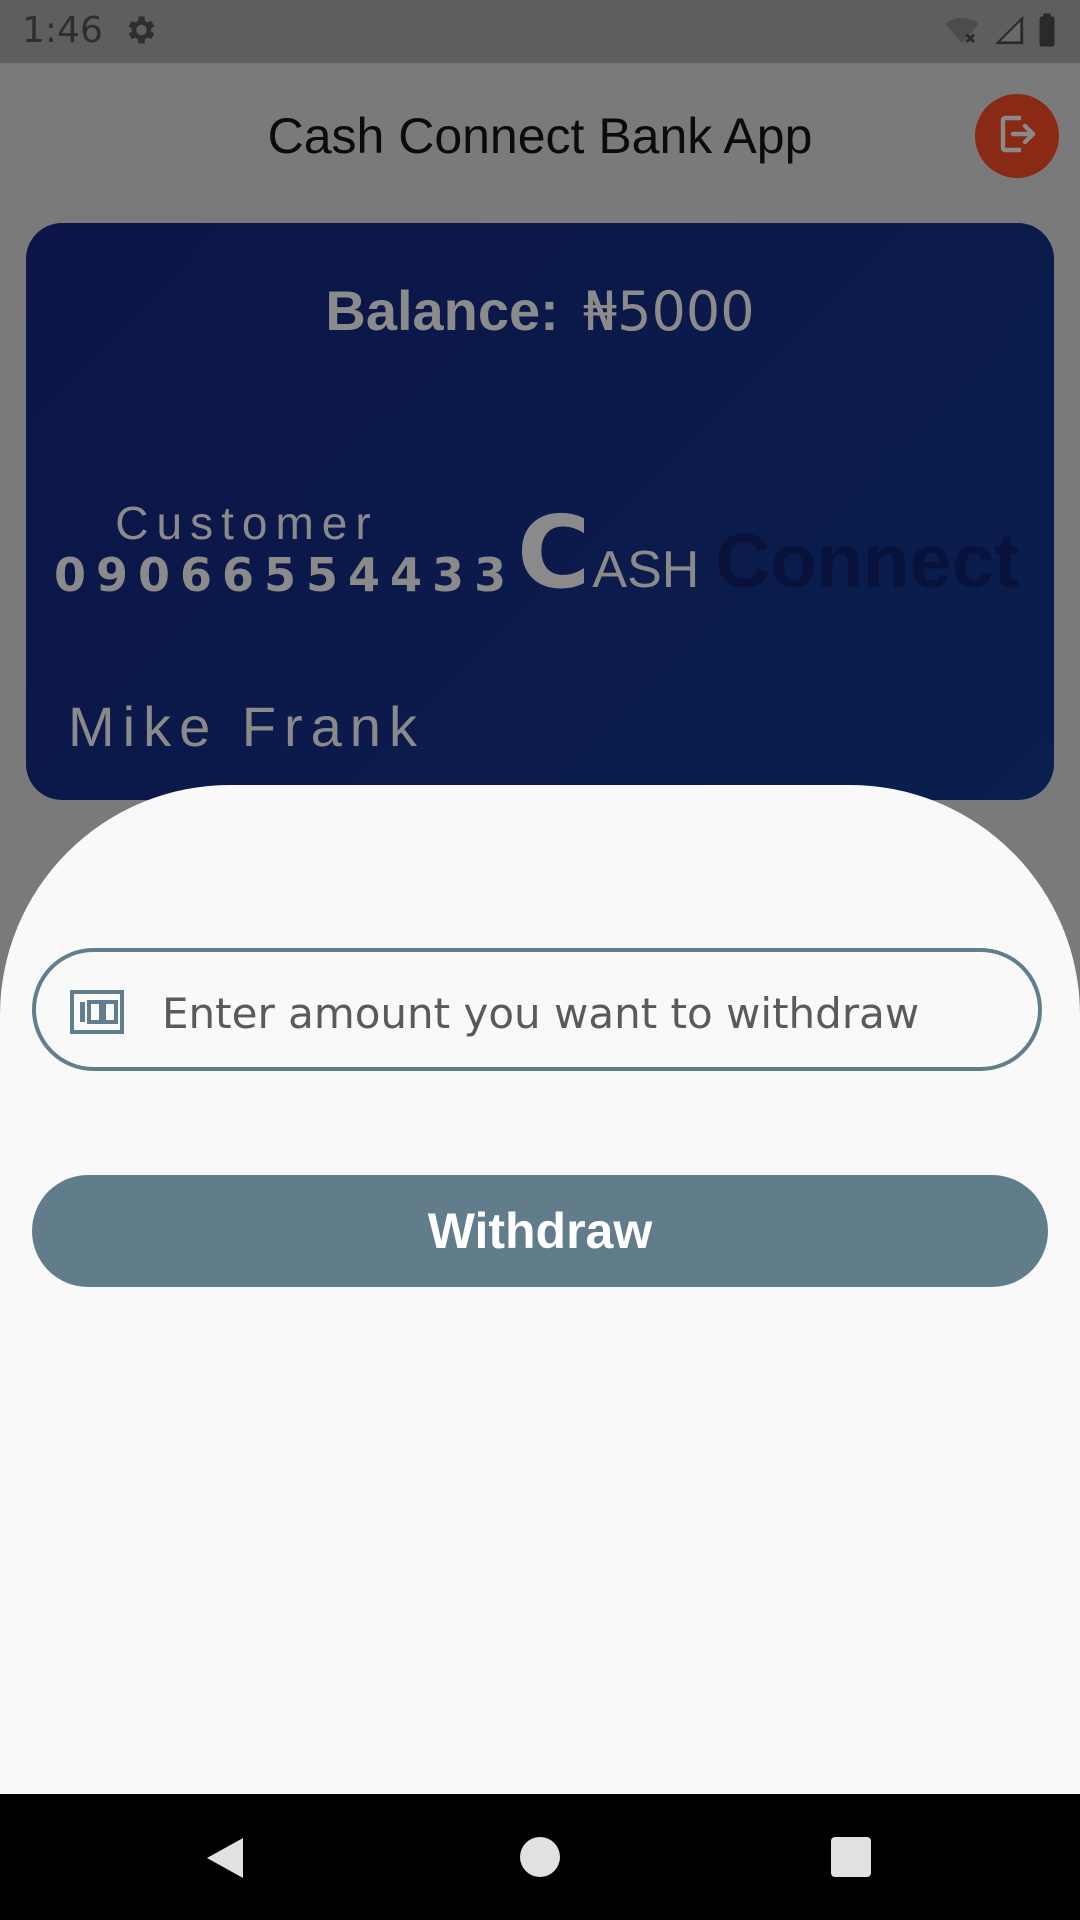  Describe the element at coordinates (668, 311) in the screenshot. I see `balance-value: ₦5000` at that location.